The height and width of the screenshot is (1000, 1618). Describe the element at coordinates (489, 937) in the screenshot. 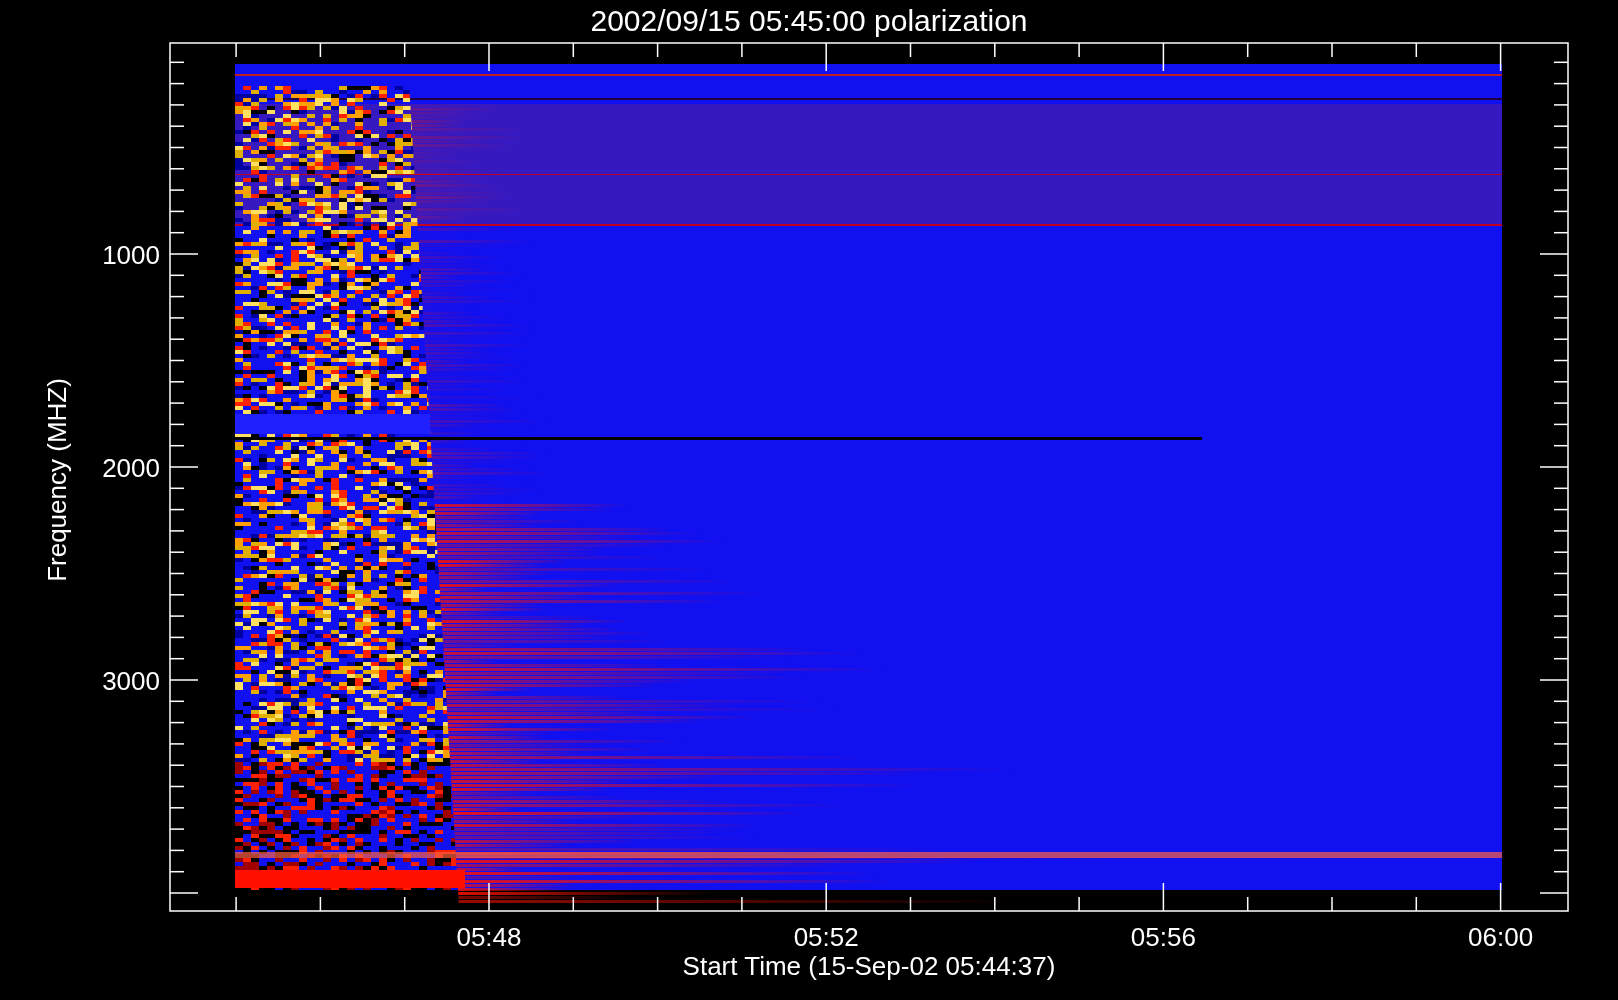

I see `x-tick-label: 05:48` at that location.